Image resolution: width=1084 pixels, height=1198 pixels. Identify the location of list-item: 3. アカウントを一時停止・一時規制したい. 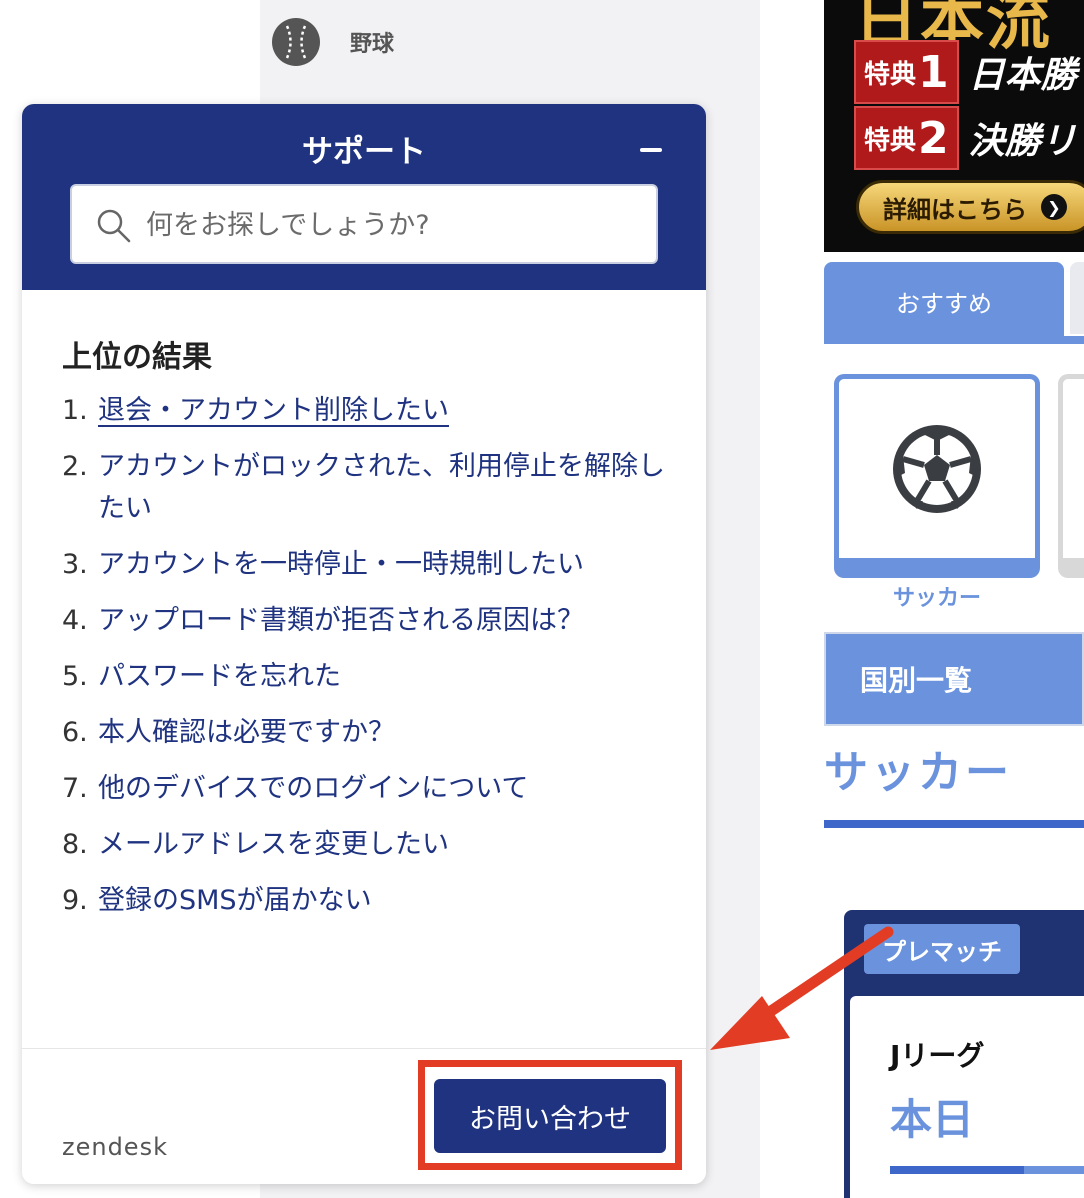
(367, 565).